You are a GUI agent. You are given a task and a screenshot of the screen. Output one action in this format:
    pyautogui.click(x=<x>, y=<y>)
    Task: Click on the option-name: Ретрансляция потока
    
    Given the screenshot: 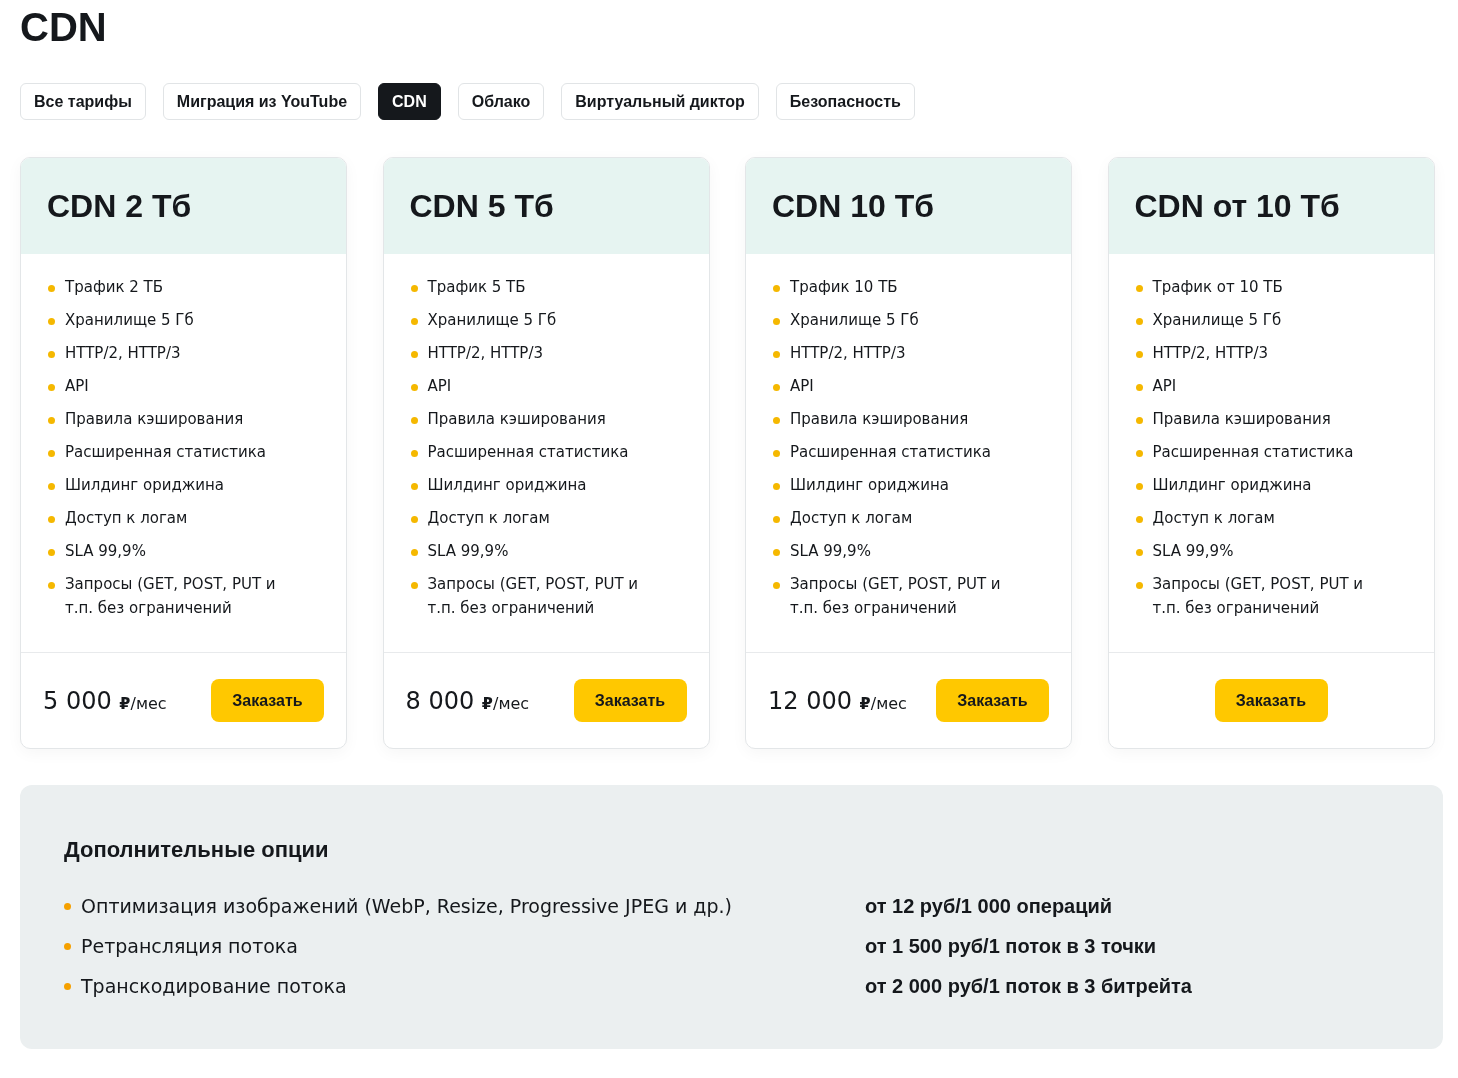 What is the action you would take?
    pyautogui.click(x=189, y=946)
    